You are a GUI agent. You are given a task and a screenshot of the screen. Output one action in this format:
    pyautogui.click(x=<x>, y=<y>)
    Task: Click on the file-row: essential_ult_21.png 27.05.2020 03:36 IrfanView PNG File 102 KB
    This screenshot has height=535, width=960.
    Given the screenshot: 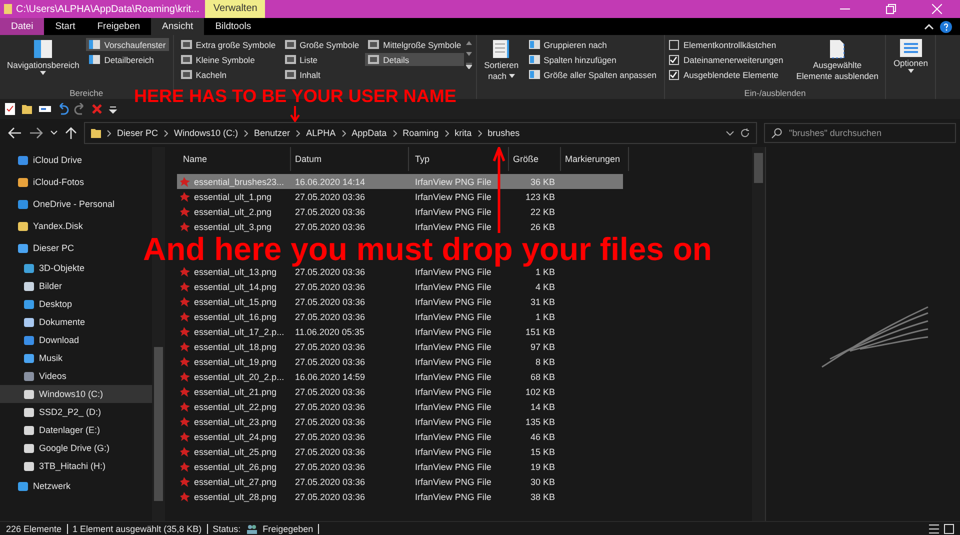 What is the action you would take?
    pyautogui.click(x=400, y=391)
    